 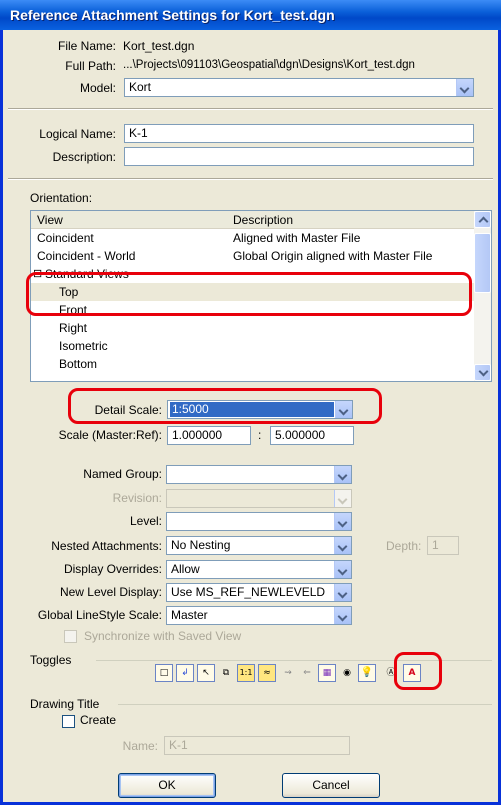 I want to click on toggles-label: Toggles, so click(x=51, y=660).